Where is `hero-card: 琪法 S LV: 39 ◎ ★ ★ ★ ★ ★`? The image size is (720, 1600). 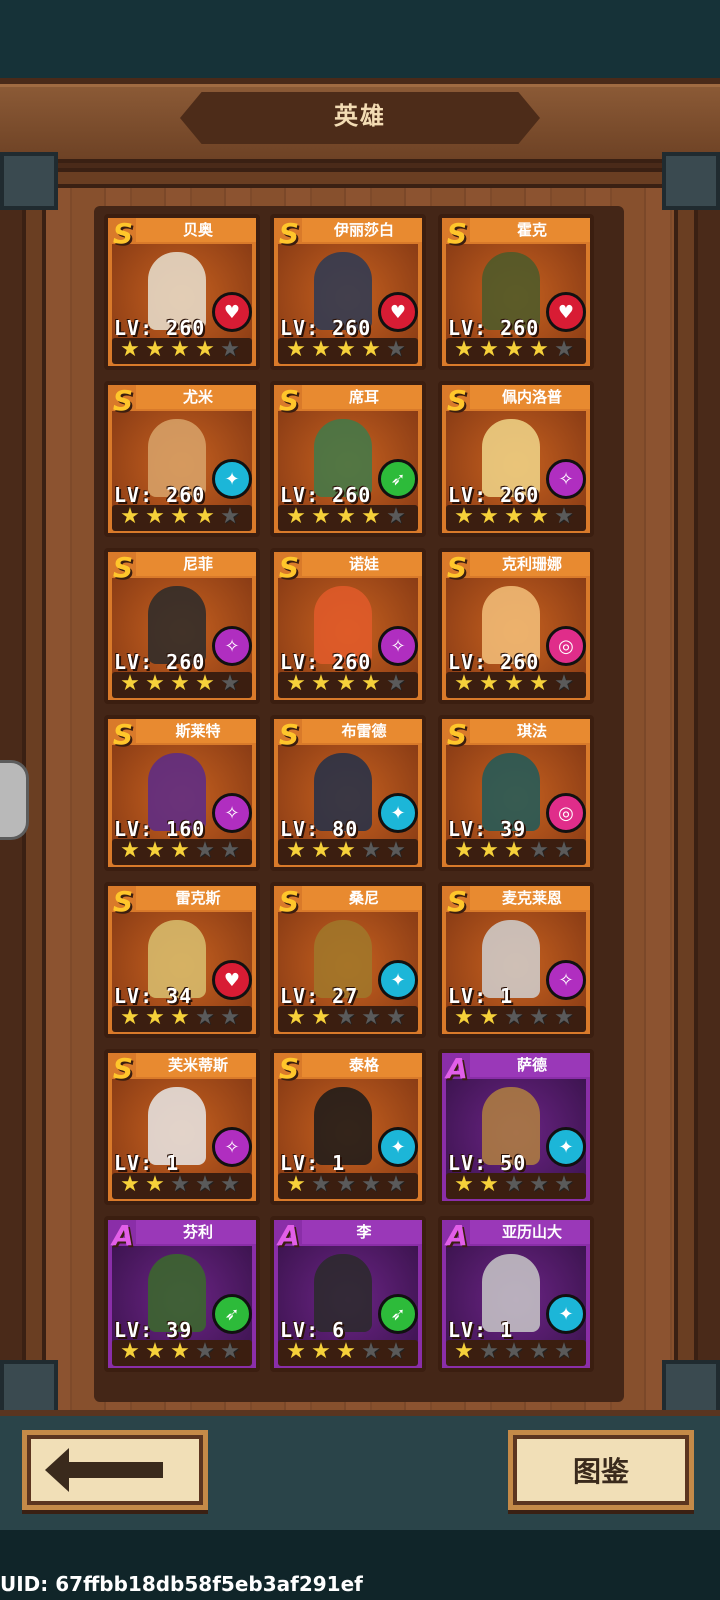 hero-card: 琪法 S LV: 39 ◎ ★ ★ ★ ★ ★ is located at coordinates (516, 793).